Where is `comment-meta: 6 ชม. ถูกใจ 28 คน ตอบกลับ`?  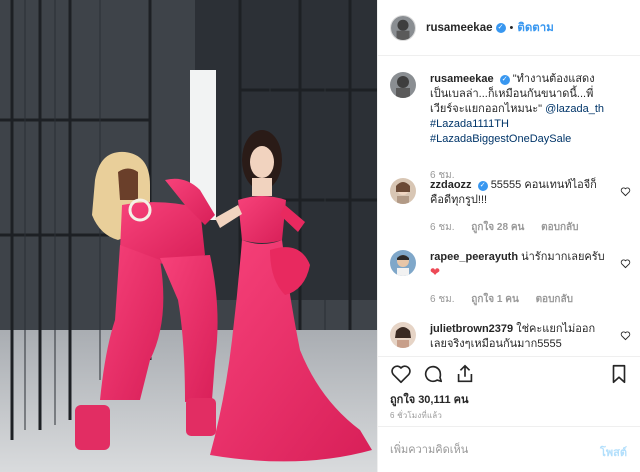
comment-meta: 6 ชม. ถูกใจ 28 คน ตอบกลับ is located at coordinates (511, 227).